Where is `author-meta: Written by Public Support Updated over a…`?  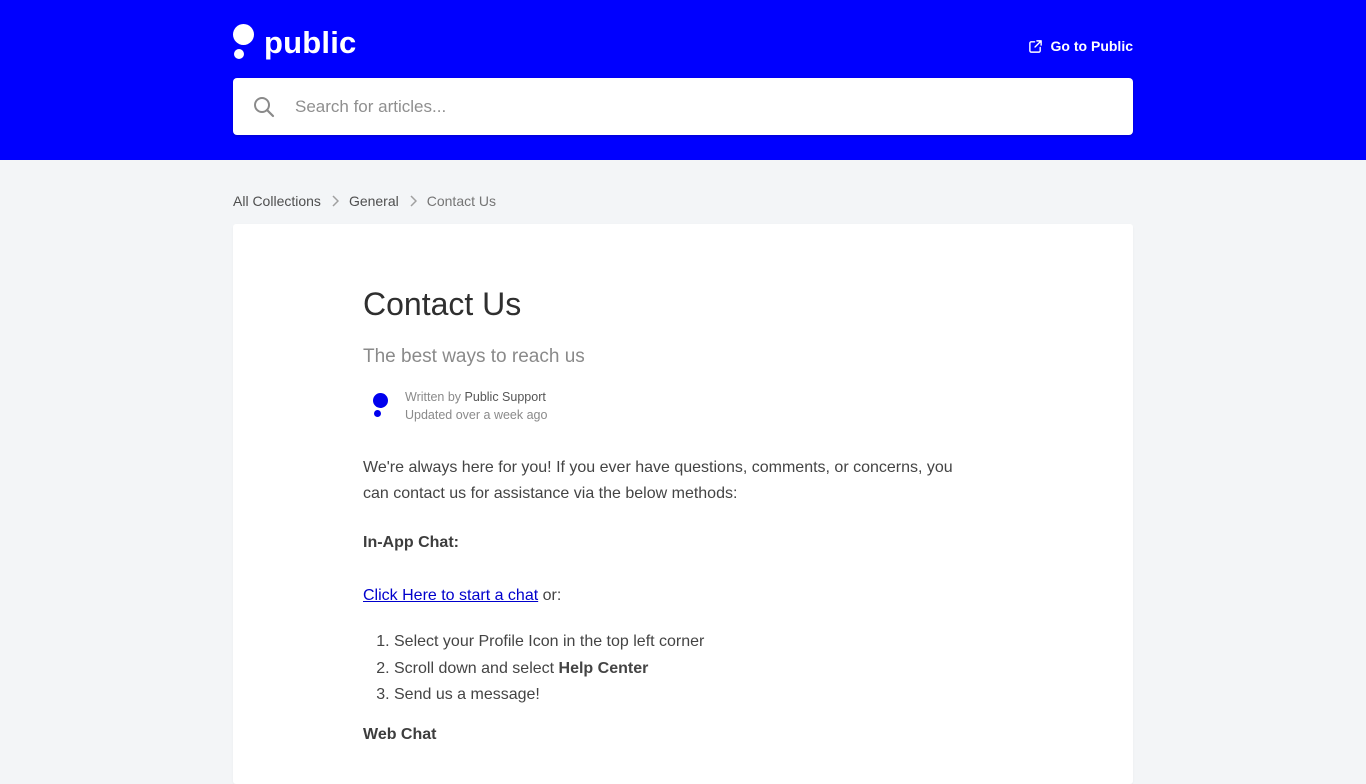 author-meta: Written by Public Support Updated over a… is located at coordinates (476, 406).